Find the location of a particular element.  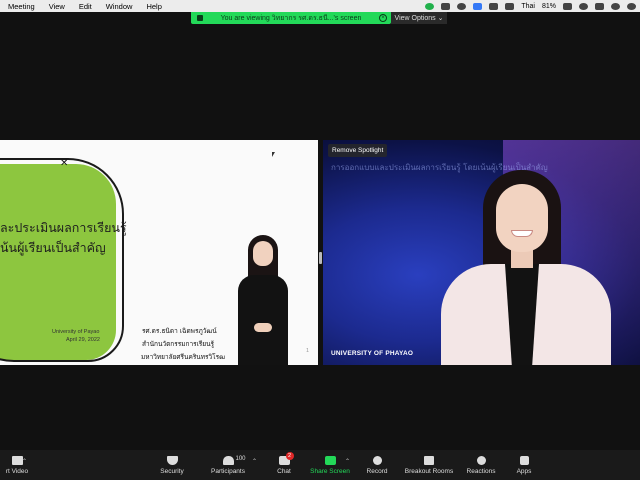

zoom-tray-icon is located at coordinates (478, 6).